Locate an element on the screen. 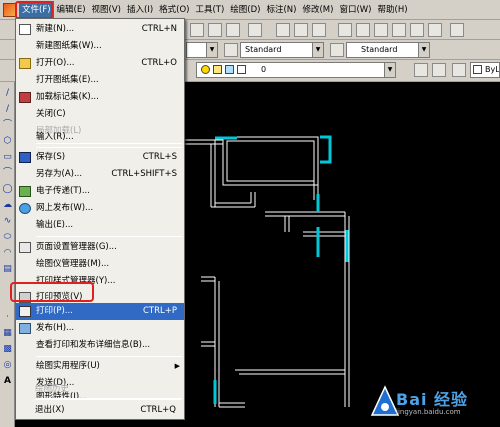 Image resolution: width=500 pixels, height=427 pixels. color-swatch-icon is located at coordinates (477, 69).